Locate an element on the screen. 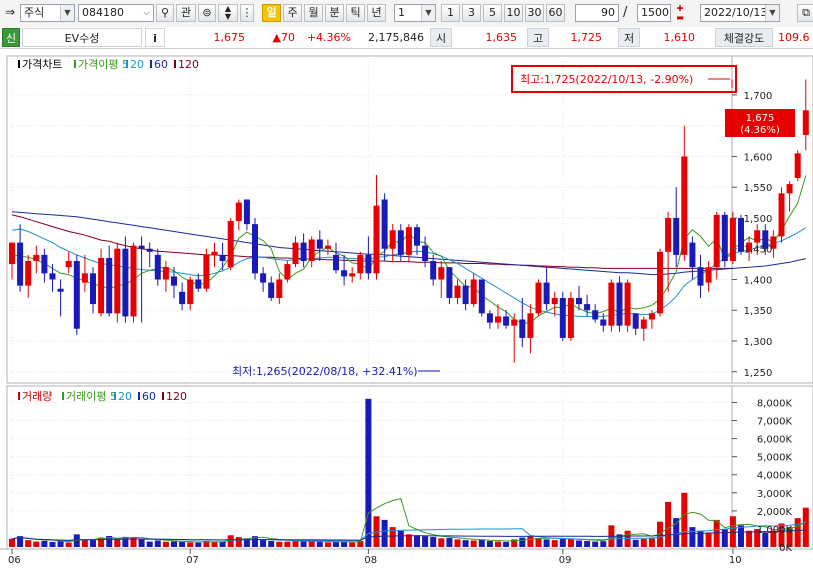  copy-icon: ⧉ is located at coordinates (806, 12).